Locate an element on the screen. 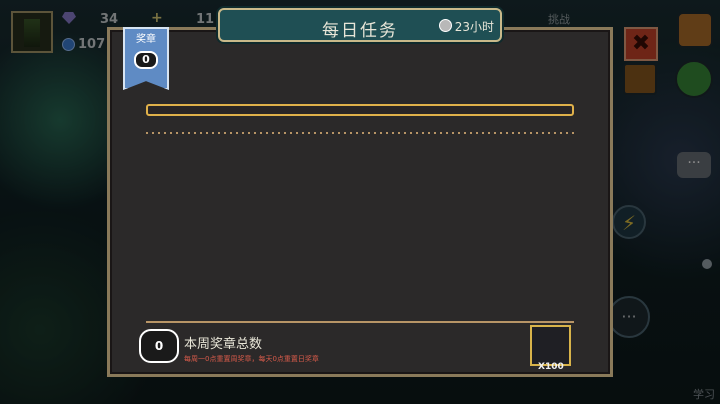 The image size is (720, 404). medal-ribbon-label: 奖章 is located at coordinates (146, 39).